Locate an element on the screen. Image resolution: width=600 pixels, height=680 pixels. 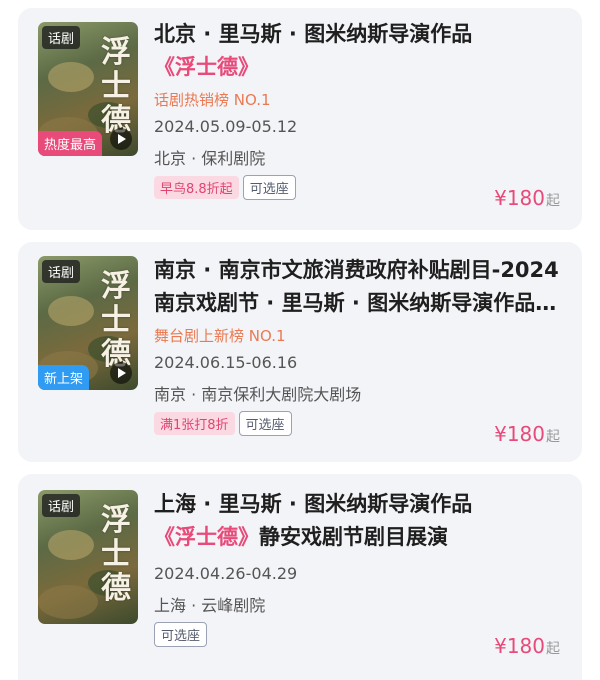
promo-badge: 早鸟8.8折起 is located at coordinates (196, 187).